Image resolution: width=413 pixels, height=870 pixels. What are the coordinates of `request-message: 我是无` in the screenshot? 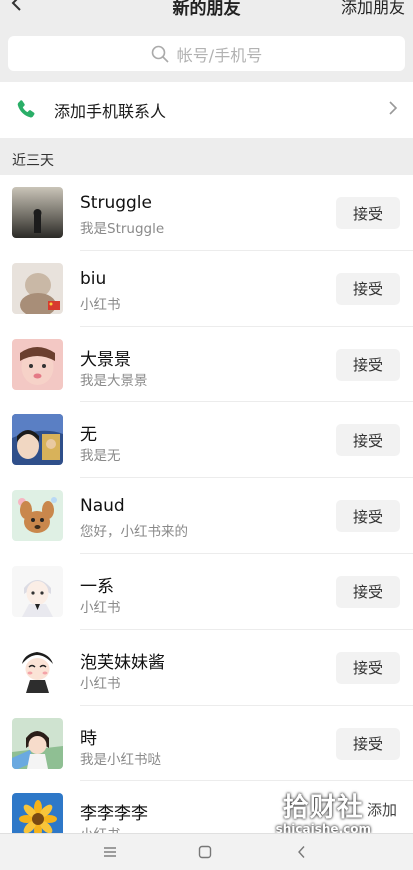 It's located at (100, 456).